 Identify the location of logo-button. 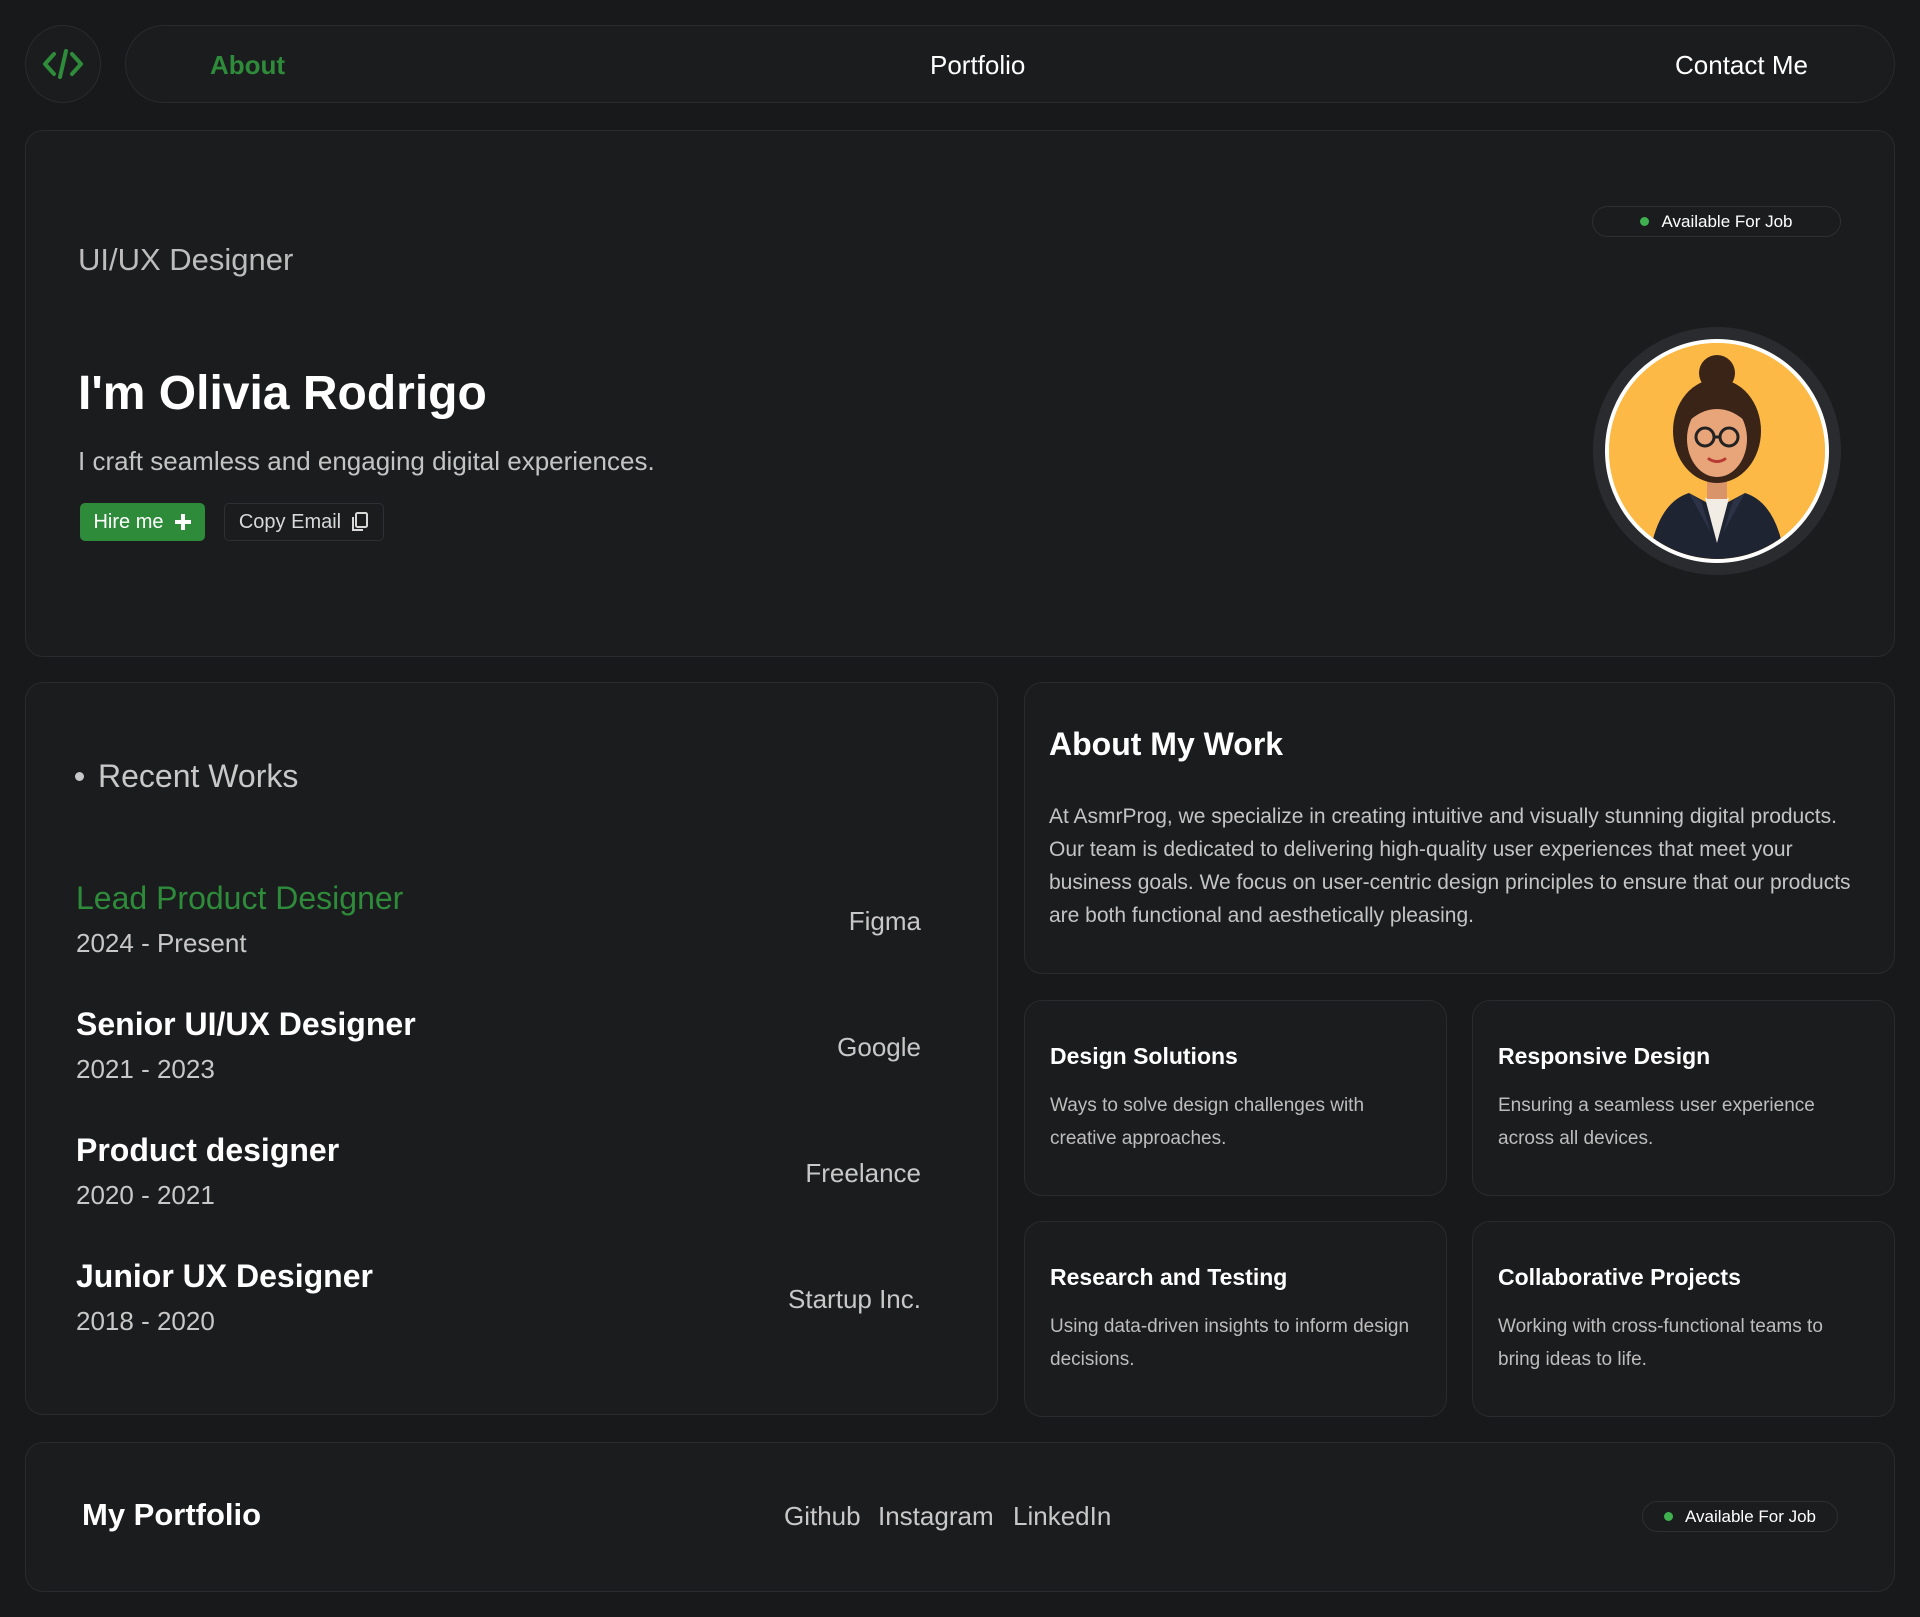
(63, 64).